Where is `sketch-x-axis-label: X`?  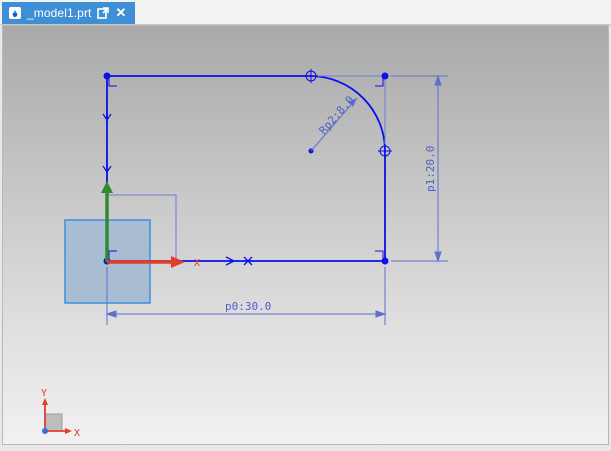 sketch-x-axis-label: X is located at coordinates (197, 263).